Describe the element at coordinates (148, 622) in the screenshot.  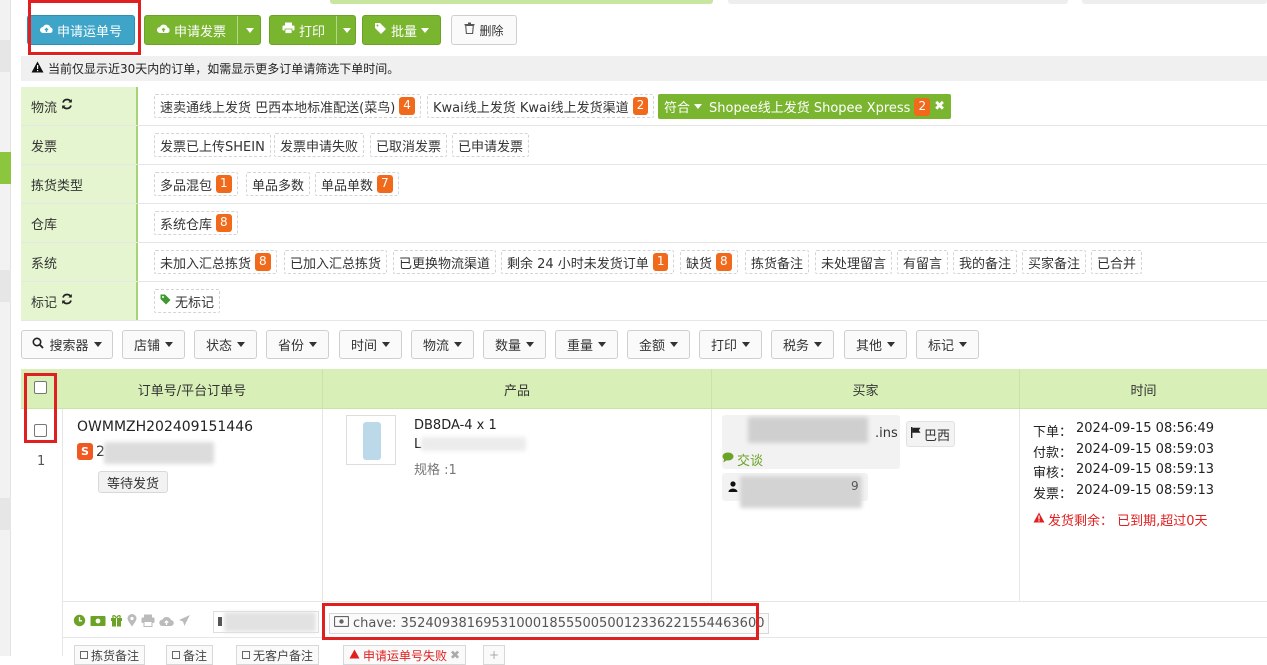
I see `print-icon` at that location.